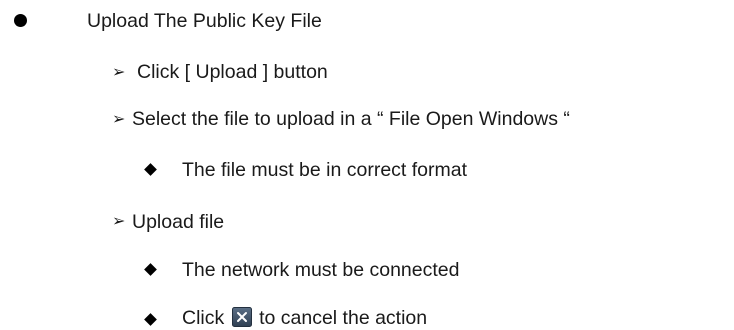 Image resolution: width=734 pixels, height=330 pixels. I want to click on step-upload-file: Upload file, so click(178, 222).